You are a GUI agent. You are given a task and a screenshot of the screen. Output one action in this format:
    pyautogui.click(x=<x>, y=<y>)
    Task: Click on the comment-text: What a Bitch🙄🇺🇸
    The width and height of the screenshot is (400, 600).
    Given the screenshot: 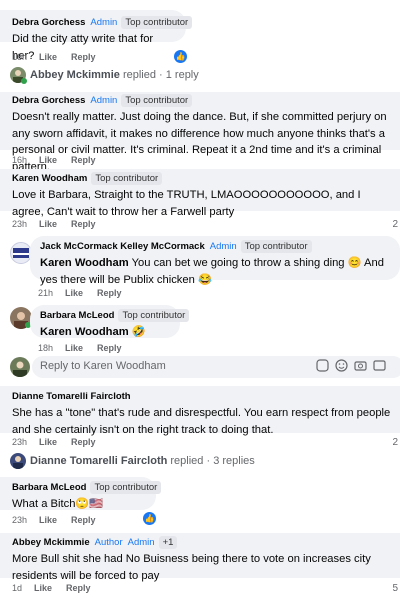 What is the action you would take?
    pyautogui.click(x=58, y=504)
    